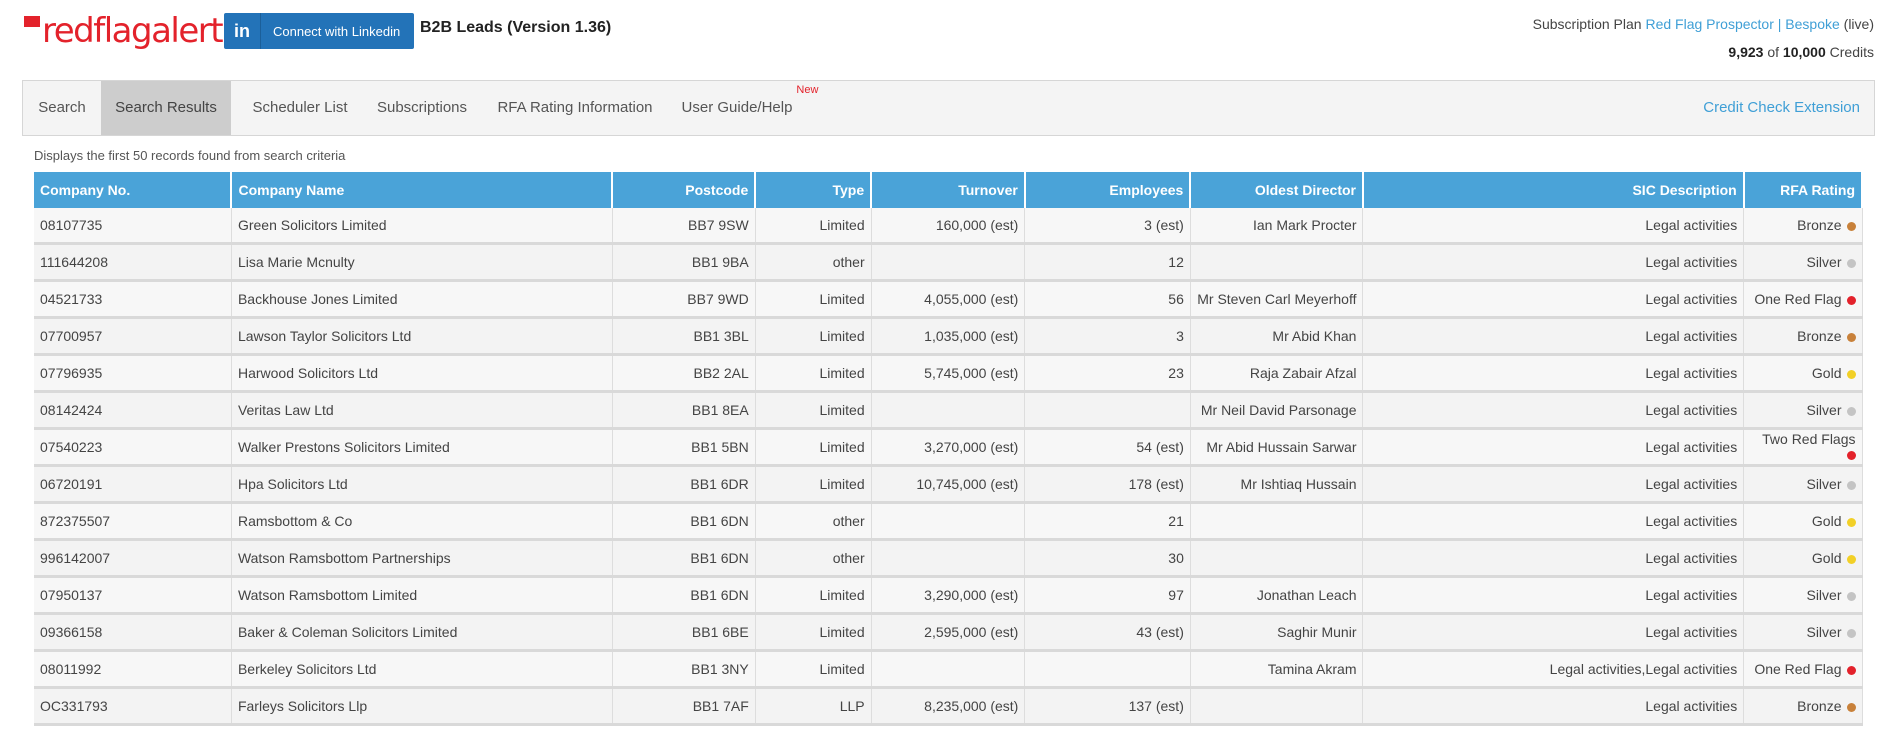 The width and height of the screenshot is (1886, 739). I want to click on tab-user-guide: User Guide/Help New, so click(746, 108).